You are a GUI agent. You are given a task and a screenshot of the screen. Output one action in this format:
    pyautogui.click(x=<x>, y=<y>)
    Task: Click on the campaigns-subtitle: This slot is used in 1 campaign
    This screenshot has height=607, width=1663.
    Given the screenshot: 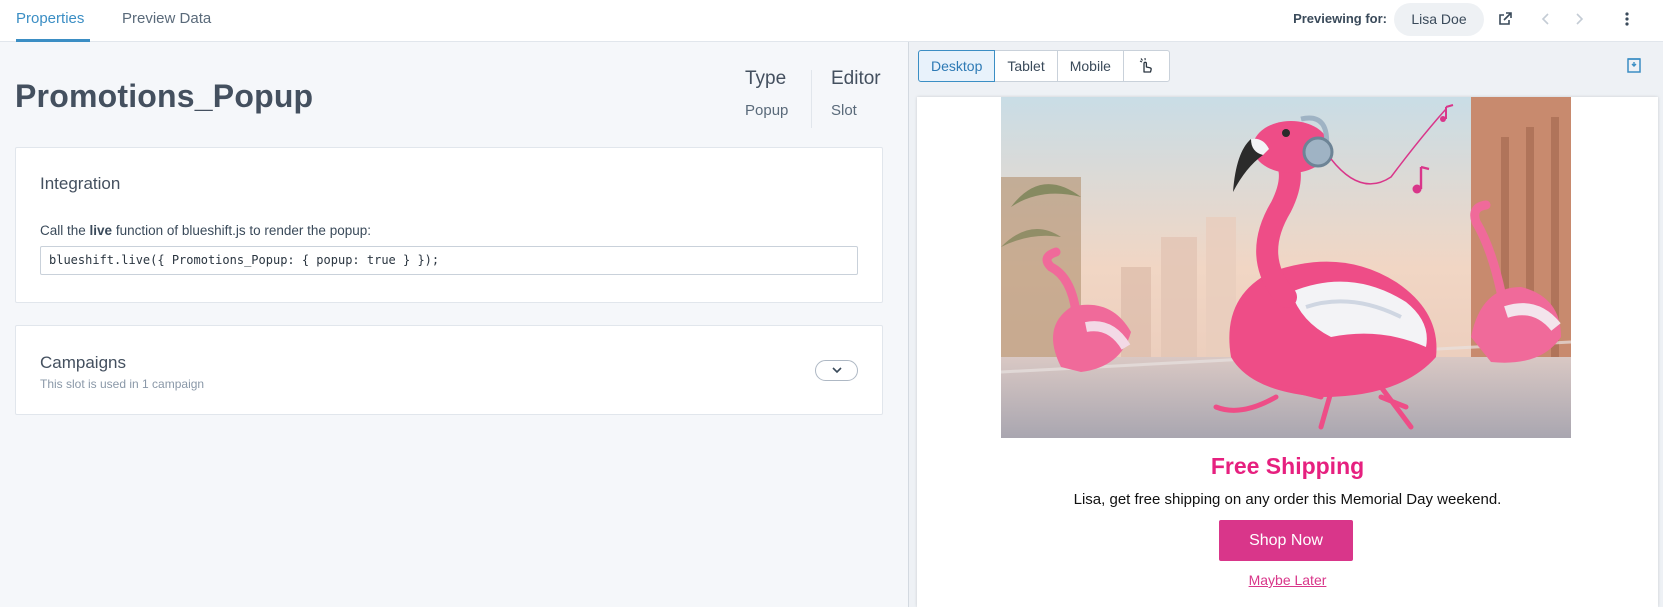 What is the action you would take?
    pyautogui.click(x=122, y=384)
    